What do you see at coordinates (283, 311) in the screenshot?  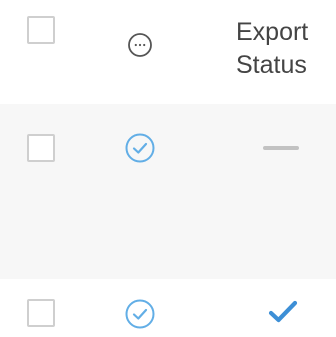 I see `exported-check-icon` at bounding box center [283, 311].